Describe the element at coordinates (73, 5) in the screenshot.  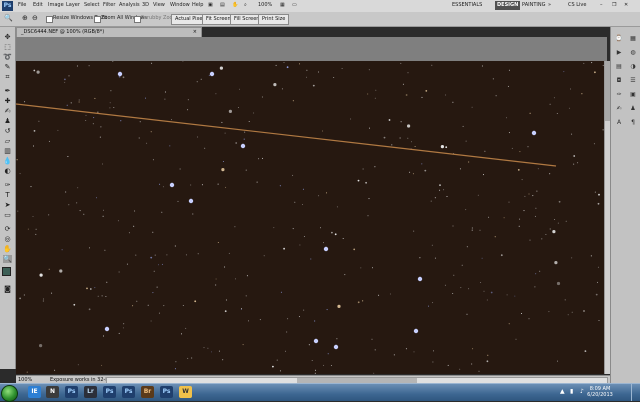
I see `menu-layer: Layer` at that location.